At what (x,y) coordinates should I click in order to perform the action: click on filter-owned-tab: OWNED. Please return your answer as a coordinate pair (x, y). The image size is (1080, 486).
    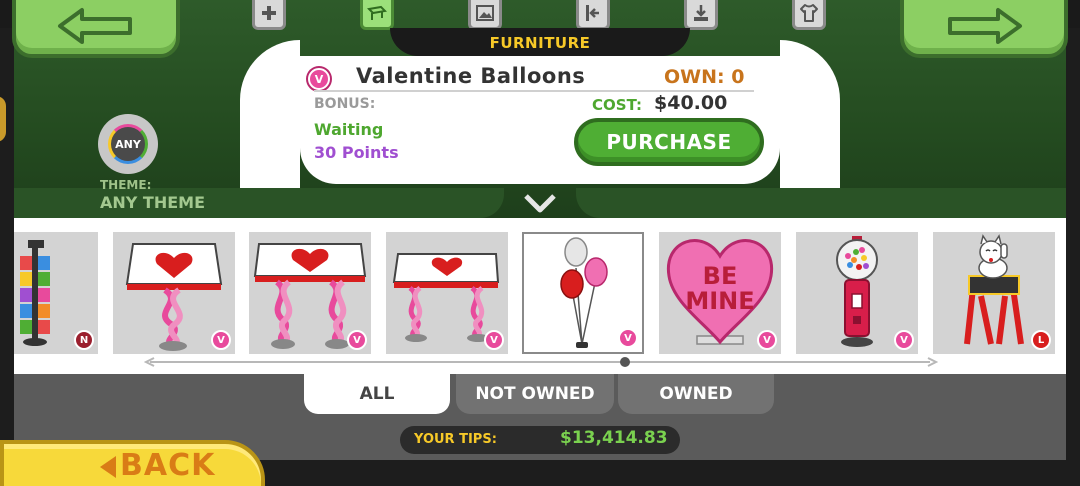
    Looking at the image, I should click on (696, 394).